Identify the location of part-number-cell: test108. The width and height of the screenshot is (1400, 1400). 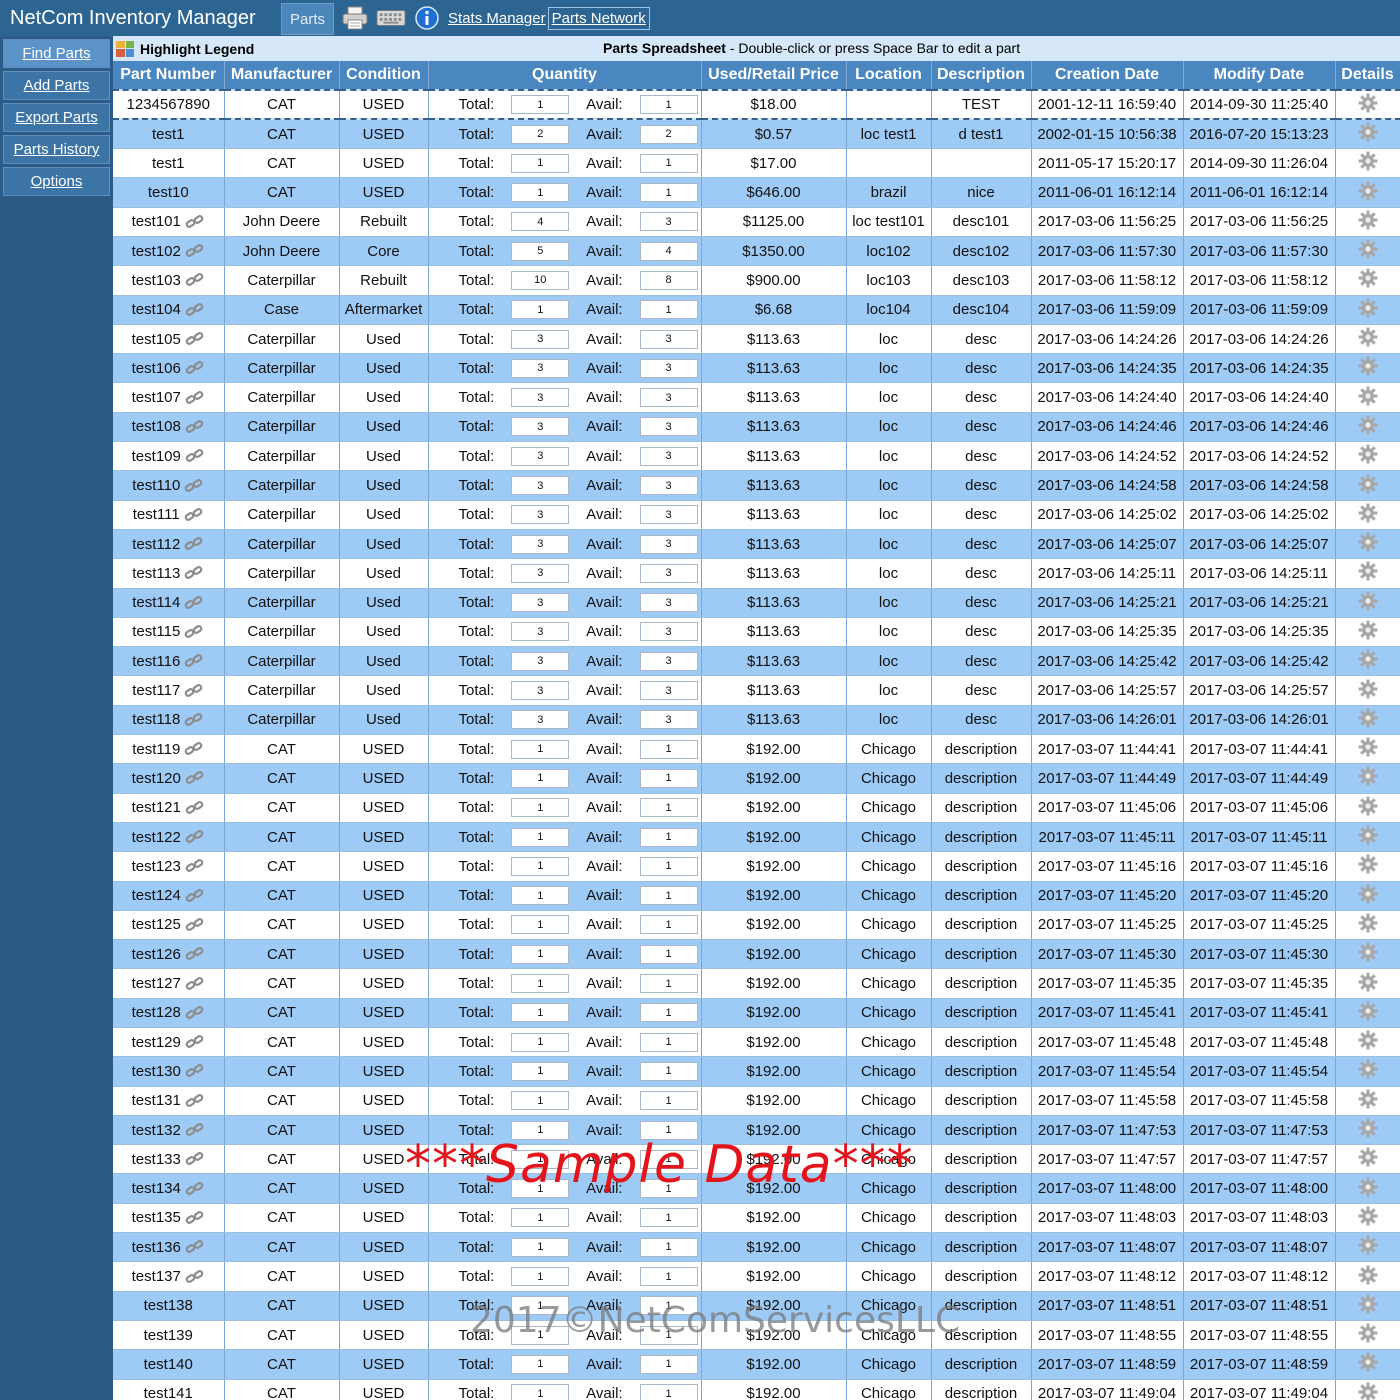
(169, 427).